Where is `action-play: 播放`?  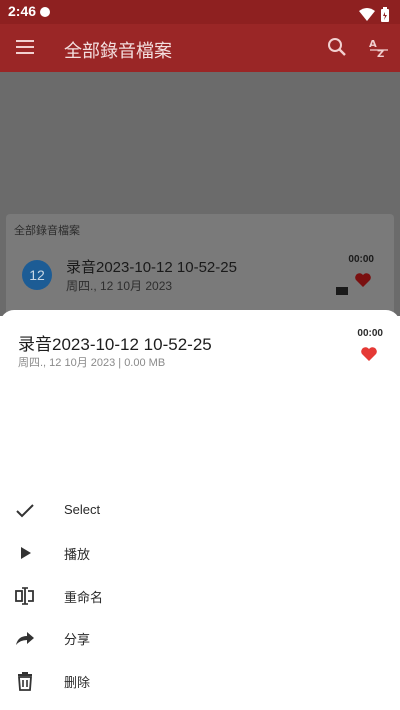 action-play: 播放 is located at coordinates (200, 553).